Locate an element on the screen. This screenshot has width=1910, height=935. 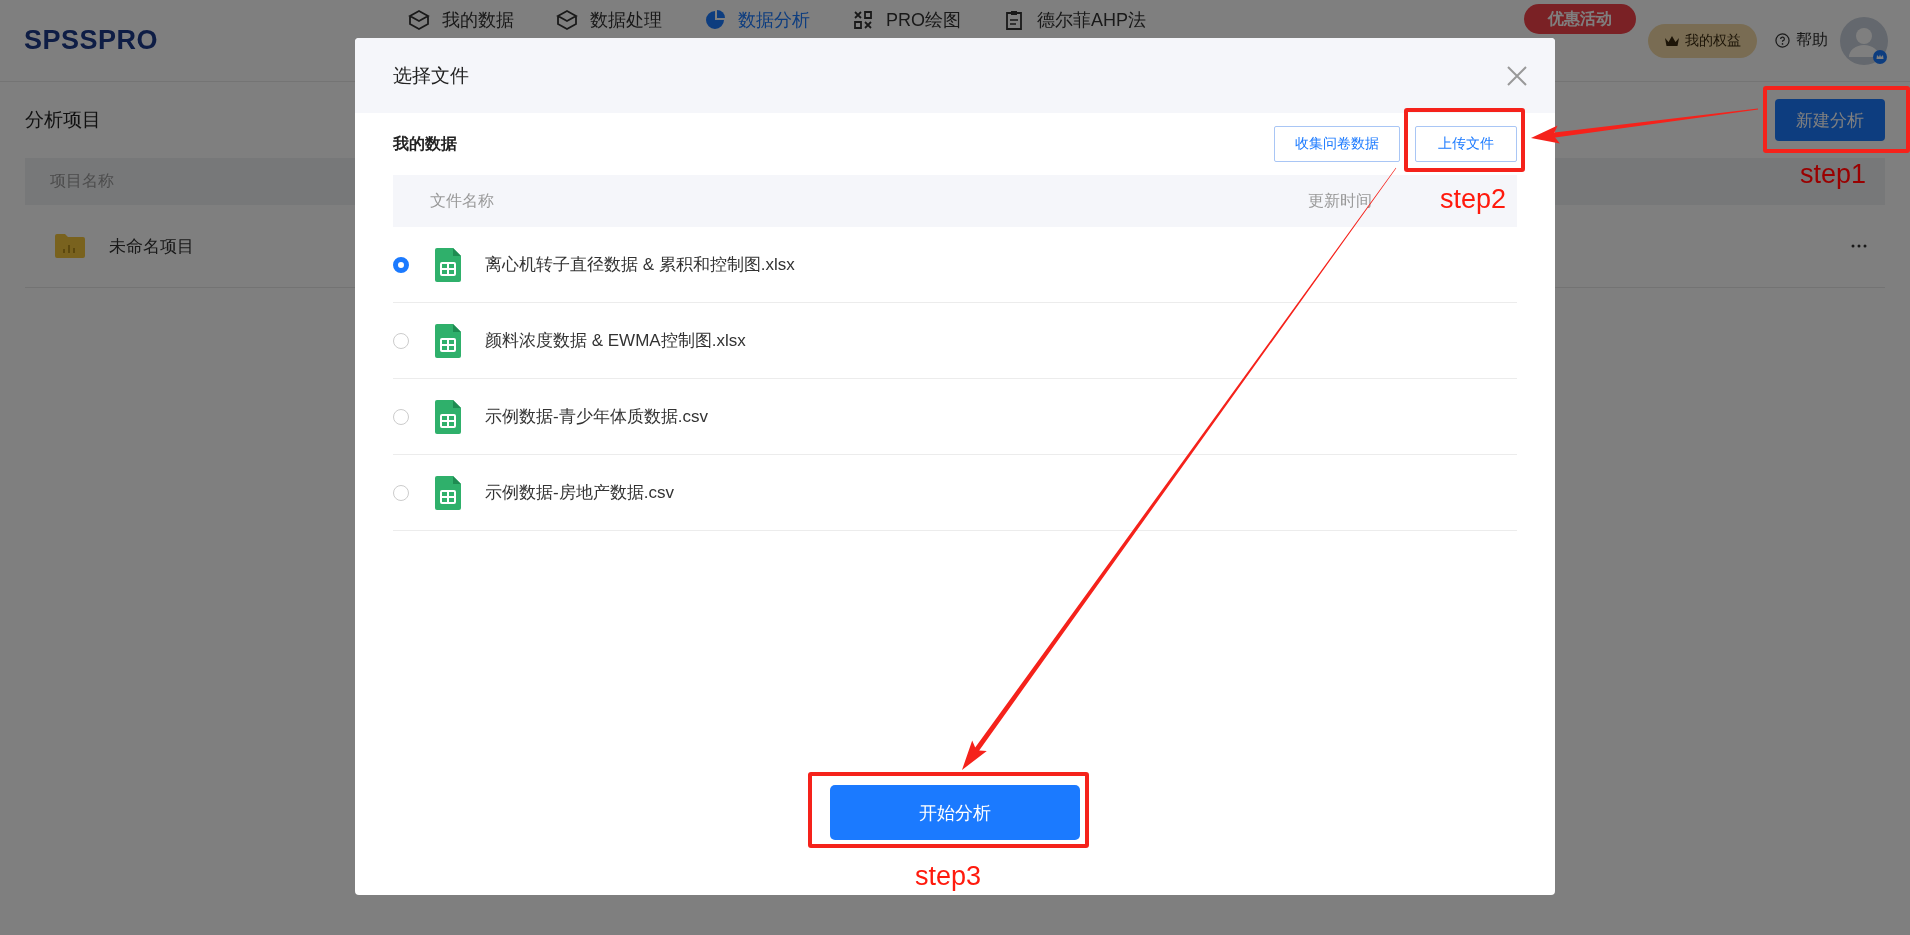
crown-icon is located at coordinates (1672, 40).